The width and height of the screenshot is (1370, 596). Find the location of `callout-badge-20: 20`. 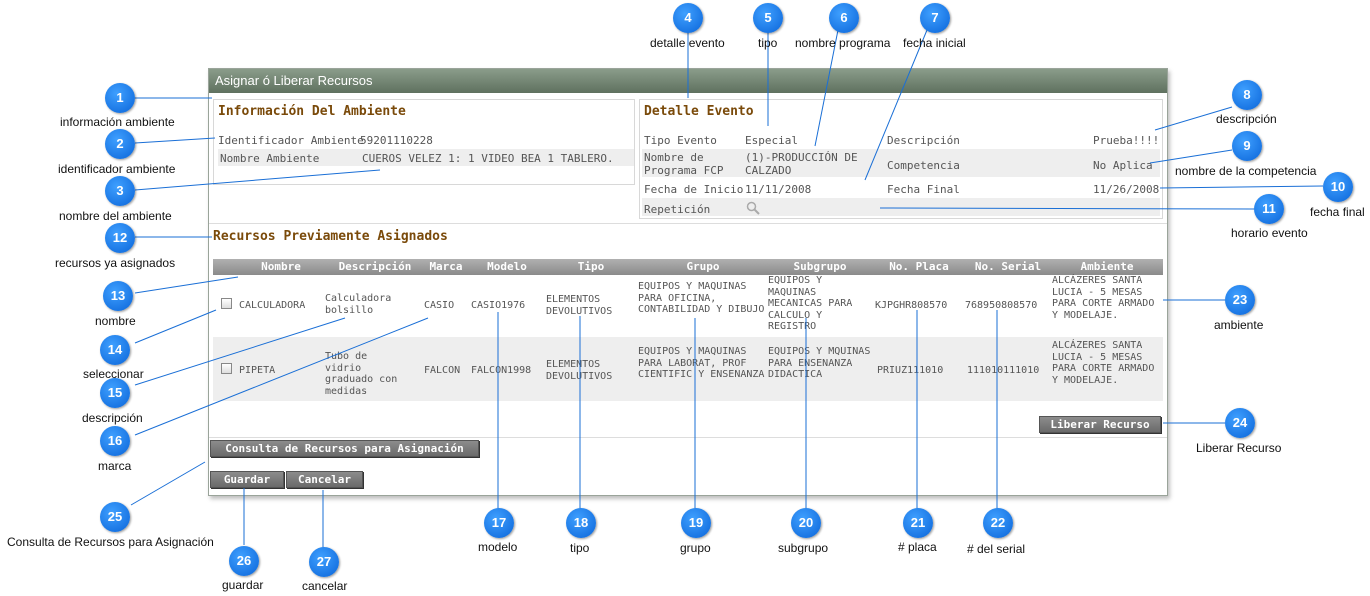

callout-badge-20: 20 is located at coordinates (806, 523).